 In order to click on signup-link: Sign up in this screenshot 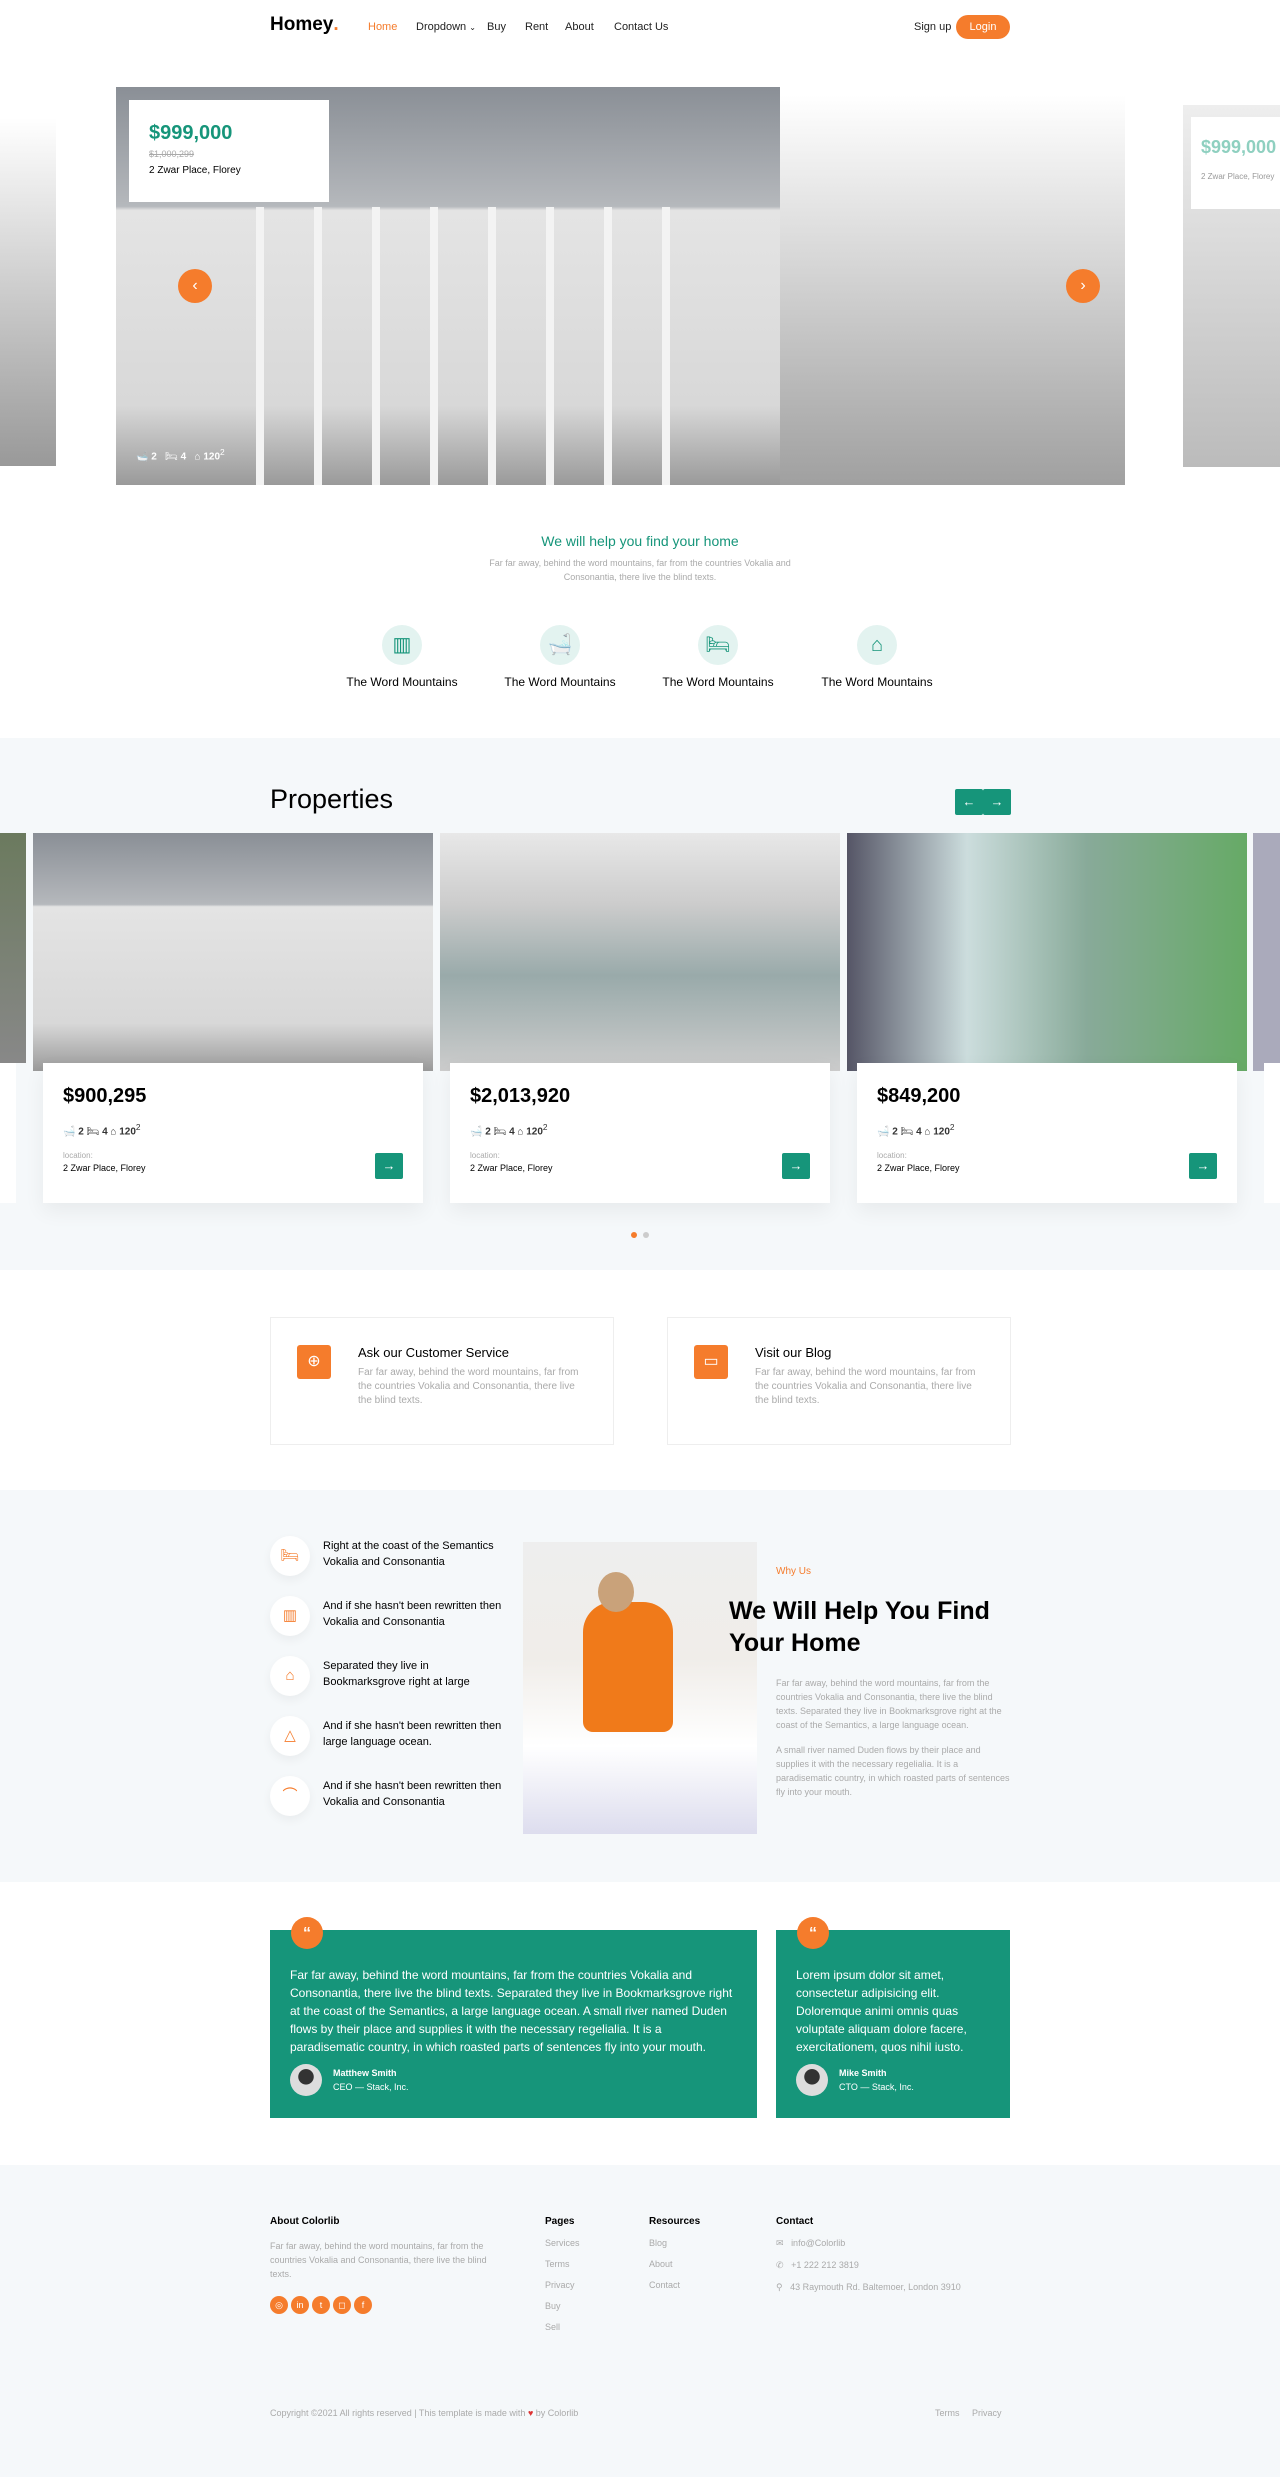, I will do `click(932, 27)`.